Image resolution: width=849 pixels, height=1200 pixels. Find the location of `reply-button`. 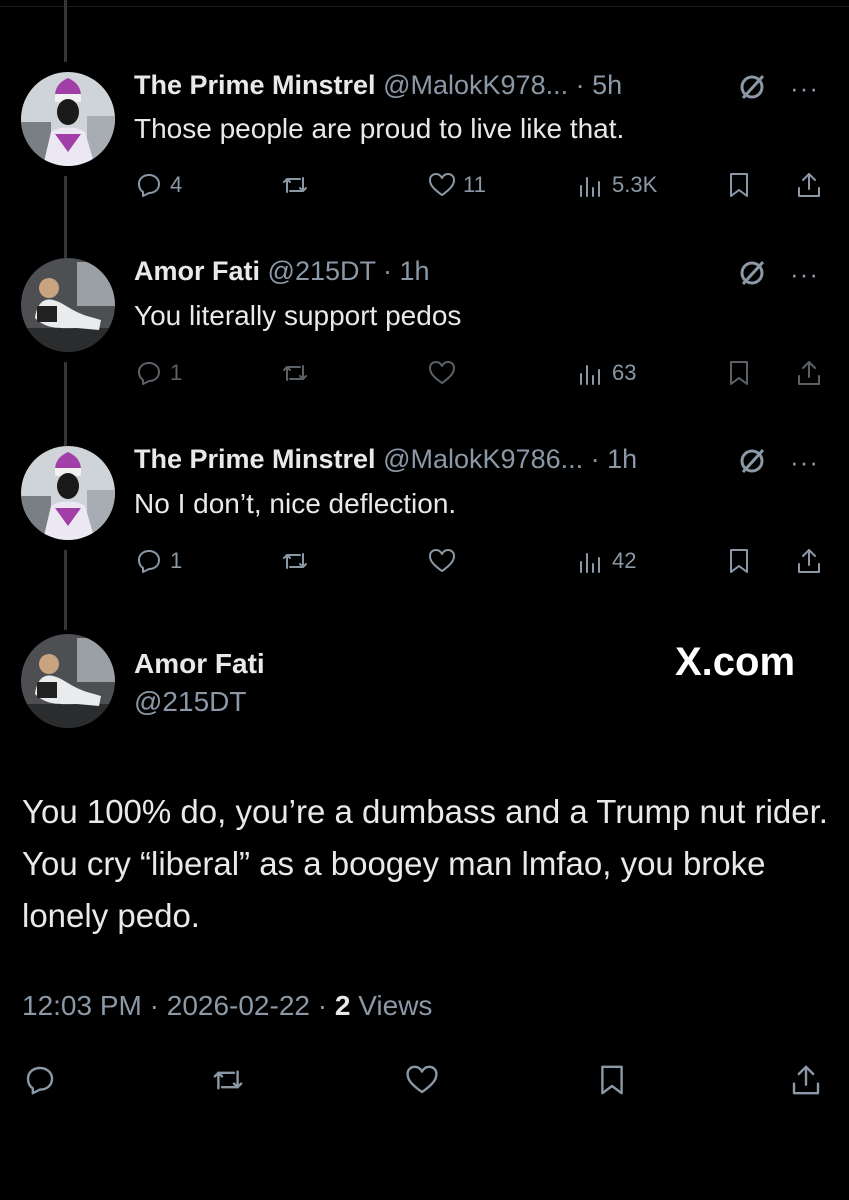

reply-button is located at coordinates (40, 1082).